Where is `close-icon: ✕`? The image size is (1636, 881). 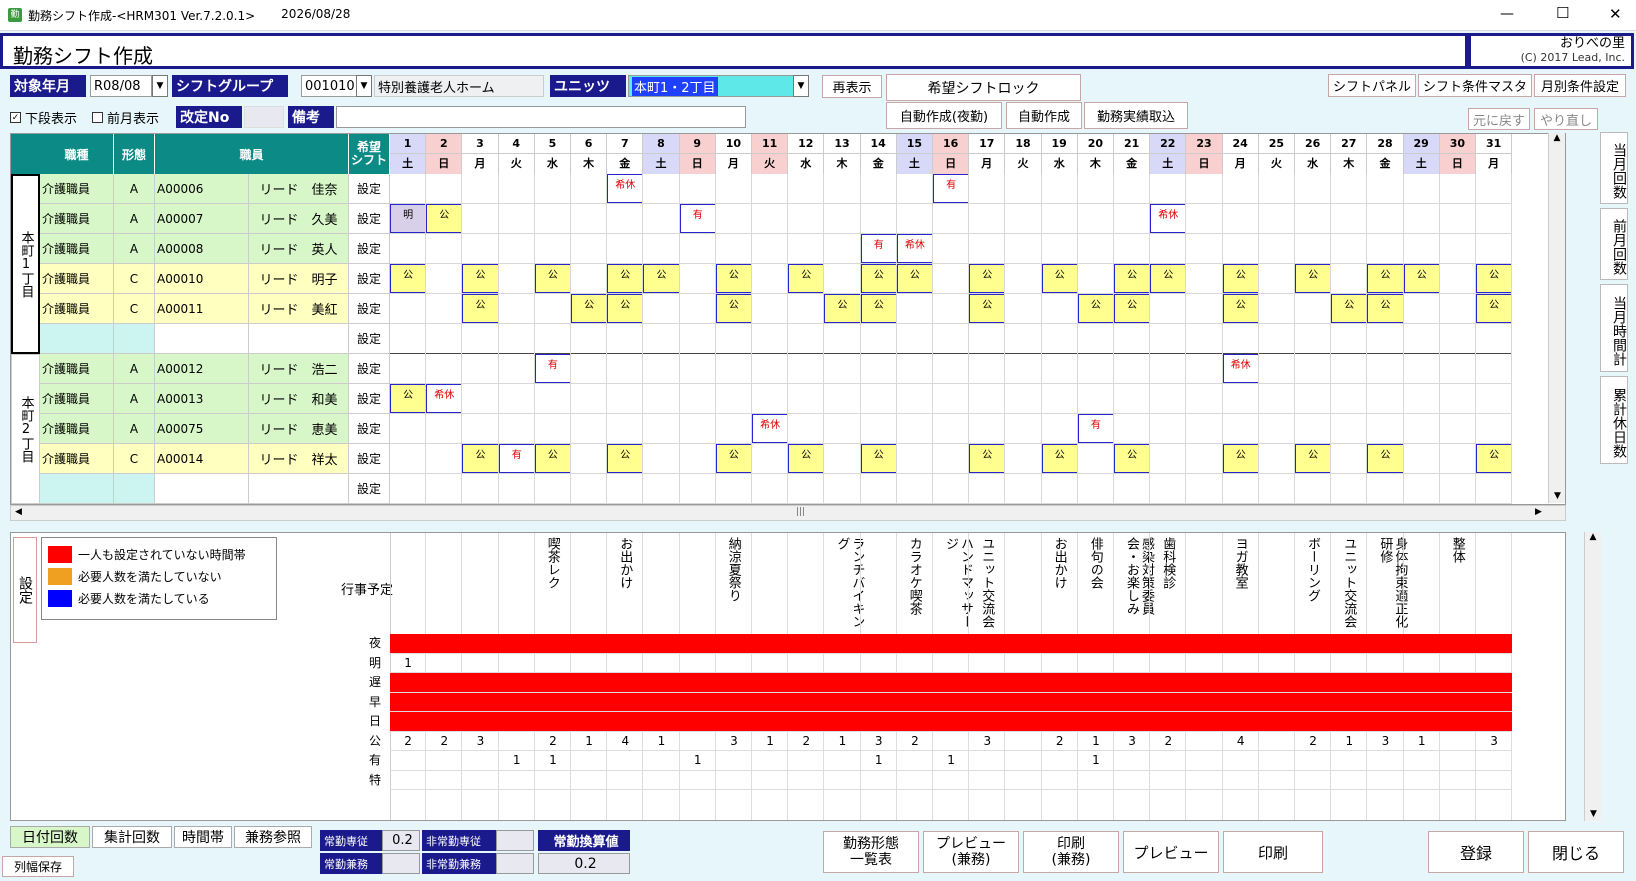 close-icon: ✕ is located at coordinates (1615, 14).